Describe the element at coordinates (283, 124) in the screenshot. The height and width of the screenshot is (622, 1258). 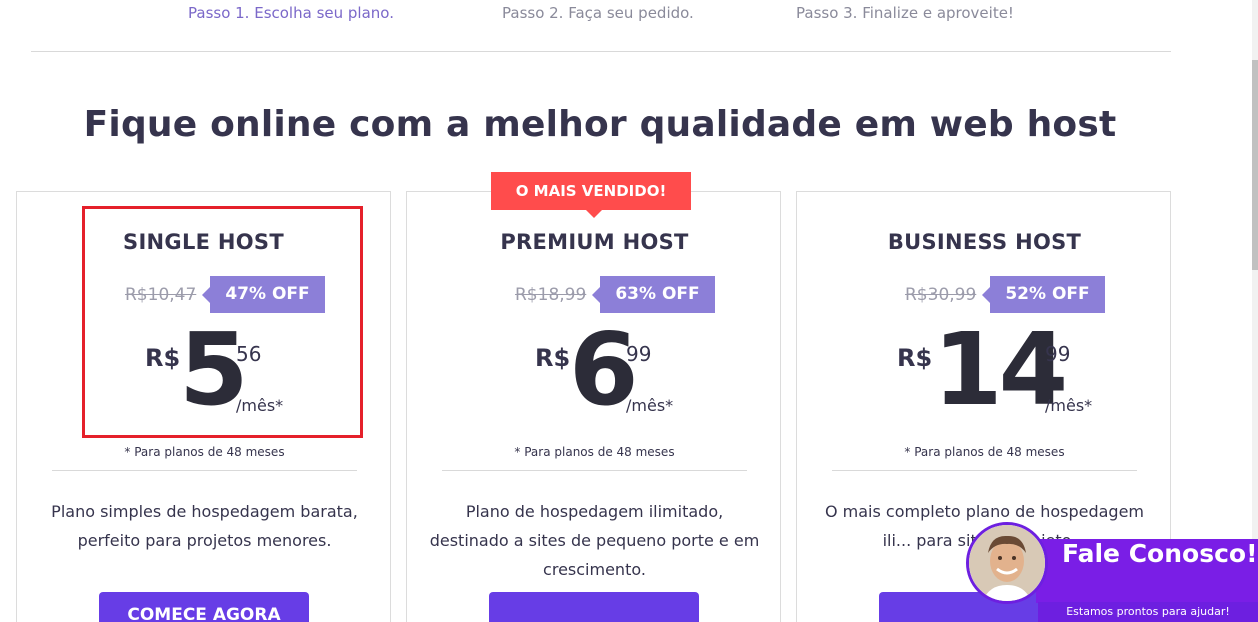
I see `headline-prefix: Fique online com a` at that location.